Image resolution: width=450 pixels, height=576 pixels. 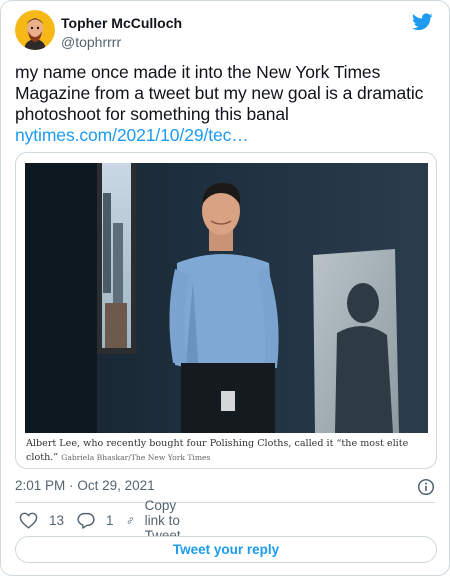 I want to click on link-icon, so click(x=130, y=520).